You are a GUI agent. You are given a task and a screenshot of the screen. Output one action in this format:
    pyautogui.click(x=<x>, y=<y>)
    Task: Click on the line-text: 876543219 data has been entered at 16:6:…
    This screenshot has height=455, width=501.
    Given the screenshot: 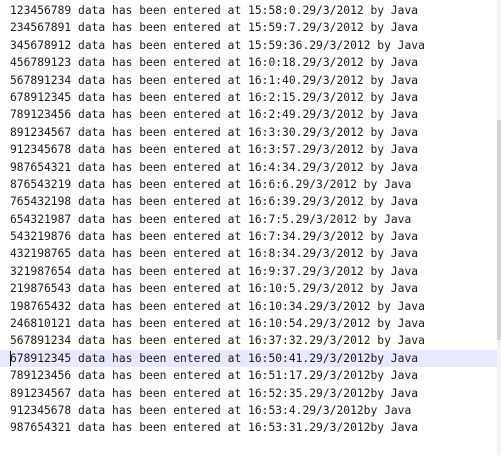 What is the action you would take?
    pyautogui.click(x=211, y=184)
    